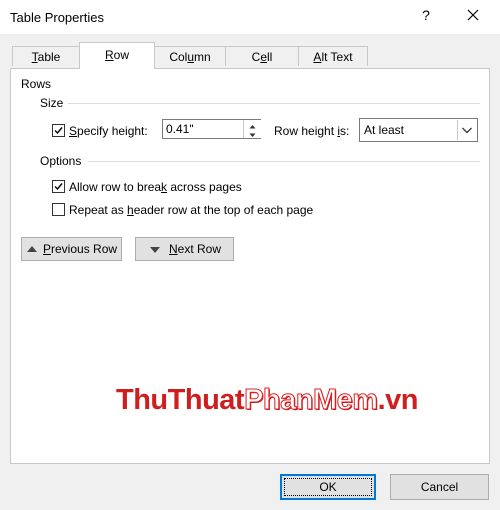 The width and height of the screenshot is (500, 510). Describe the element at coordinates (426, 15) in the screenshot. I see `help-button: ?` at that location.